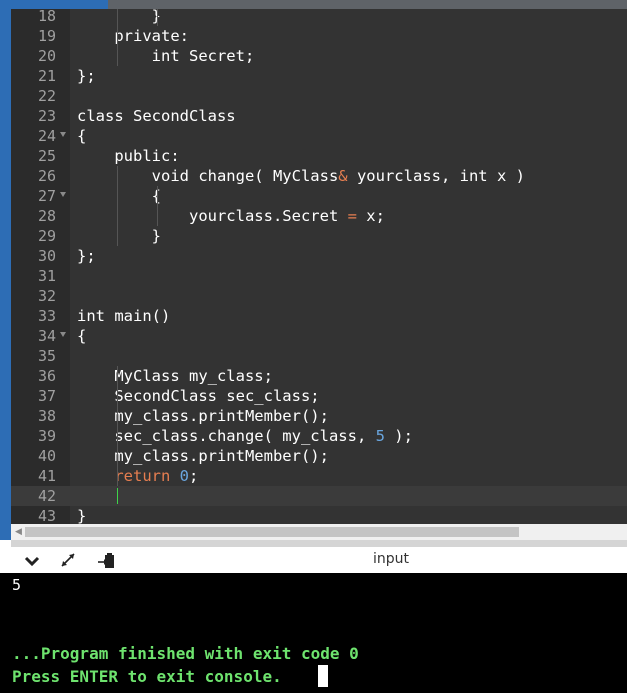  What do you see at coordinates (319, 36) in the screenshot?
I see `code-line: 19 private:` at bounding box center [319, 36].